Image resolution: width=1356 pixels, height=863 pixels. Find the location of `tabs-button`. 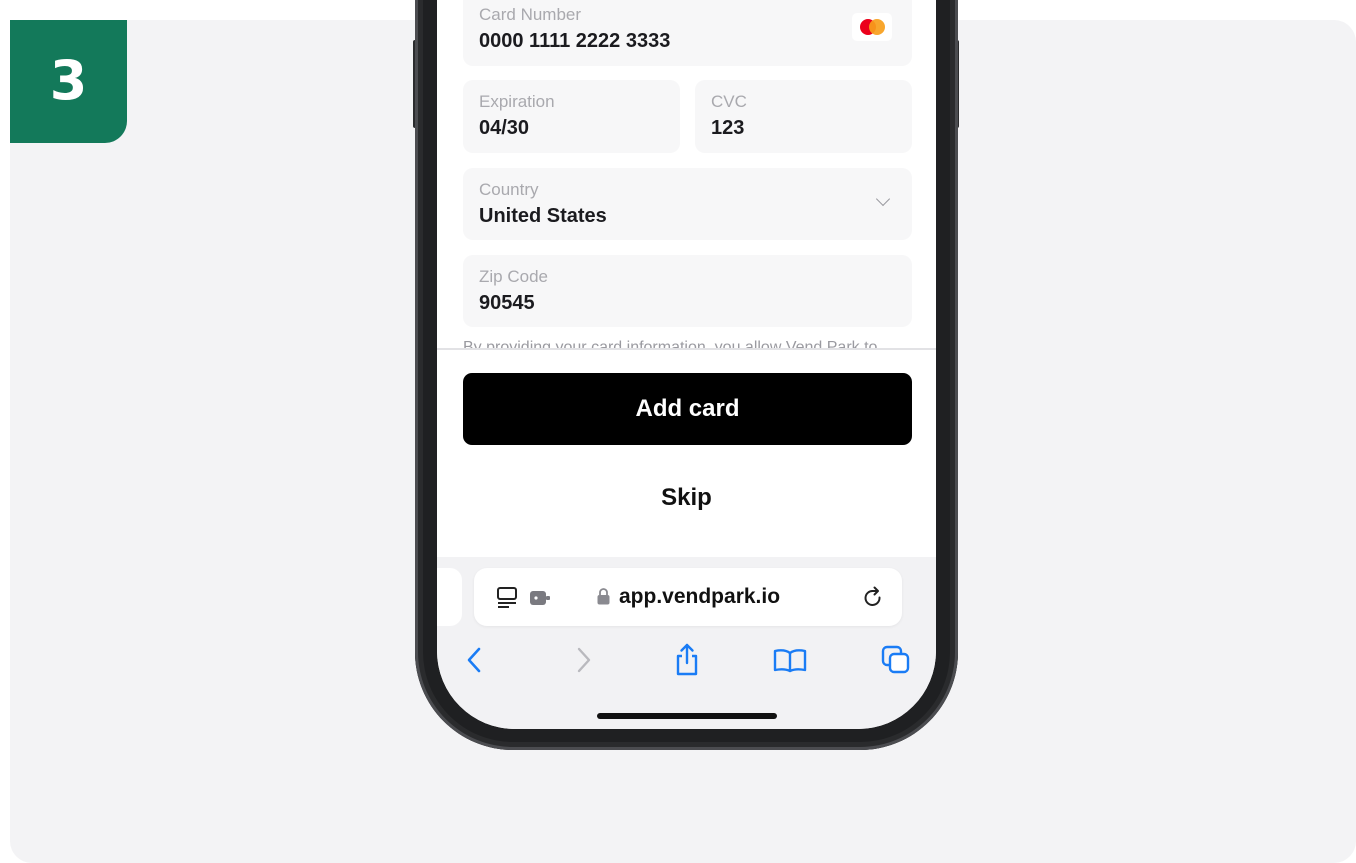

tabs-button is located at coordinates (896, 660).